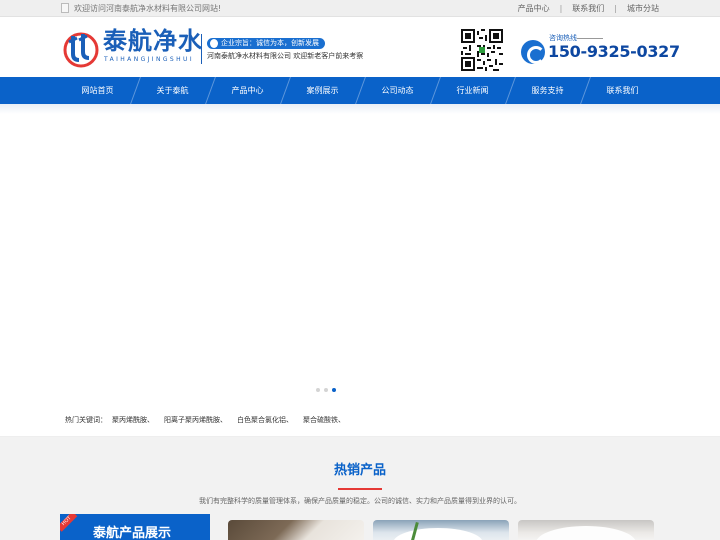  Describe the element at coordinates (397, 90) in the screenshot. I see `nav-item-company-news: 公司动态` at that location.